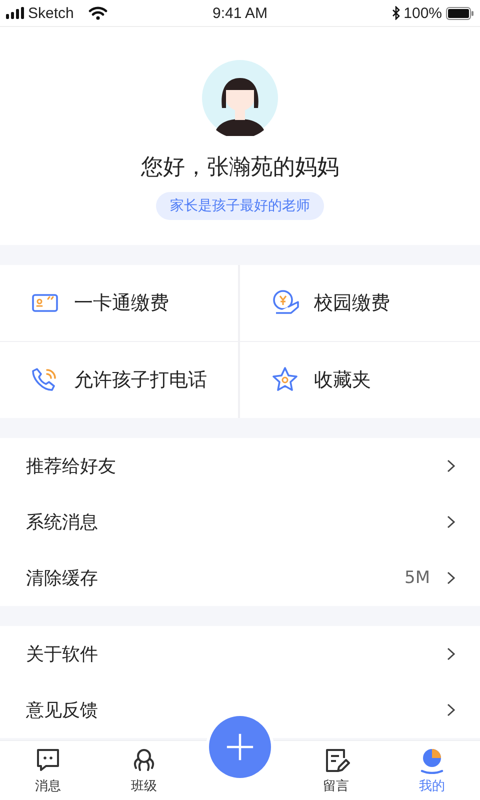 Image resolution: width=480 pixels, height=800 pixels. Describe the element at coordinates (48, 760) in the screenshot. I see `chat-bubble-icon` at that location.